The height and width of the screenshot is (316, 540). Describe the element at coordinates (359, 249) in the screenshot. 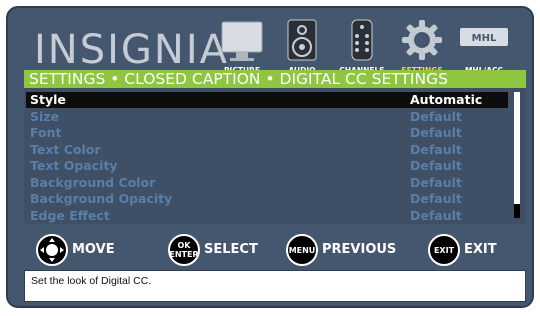

I see `hint-previous-label: PREVIOUS` at that location.